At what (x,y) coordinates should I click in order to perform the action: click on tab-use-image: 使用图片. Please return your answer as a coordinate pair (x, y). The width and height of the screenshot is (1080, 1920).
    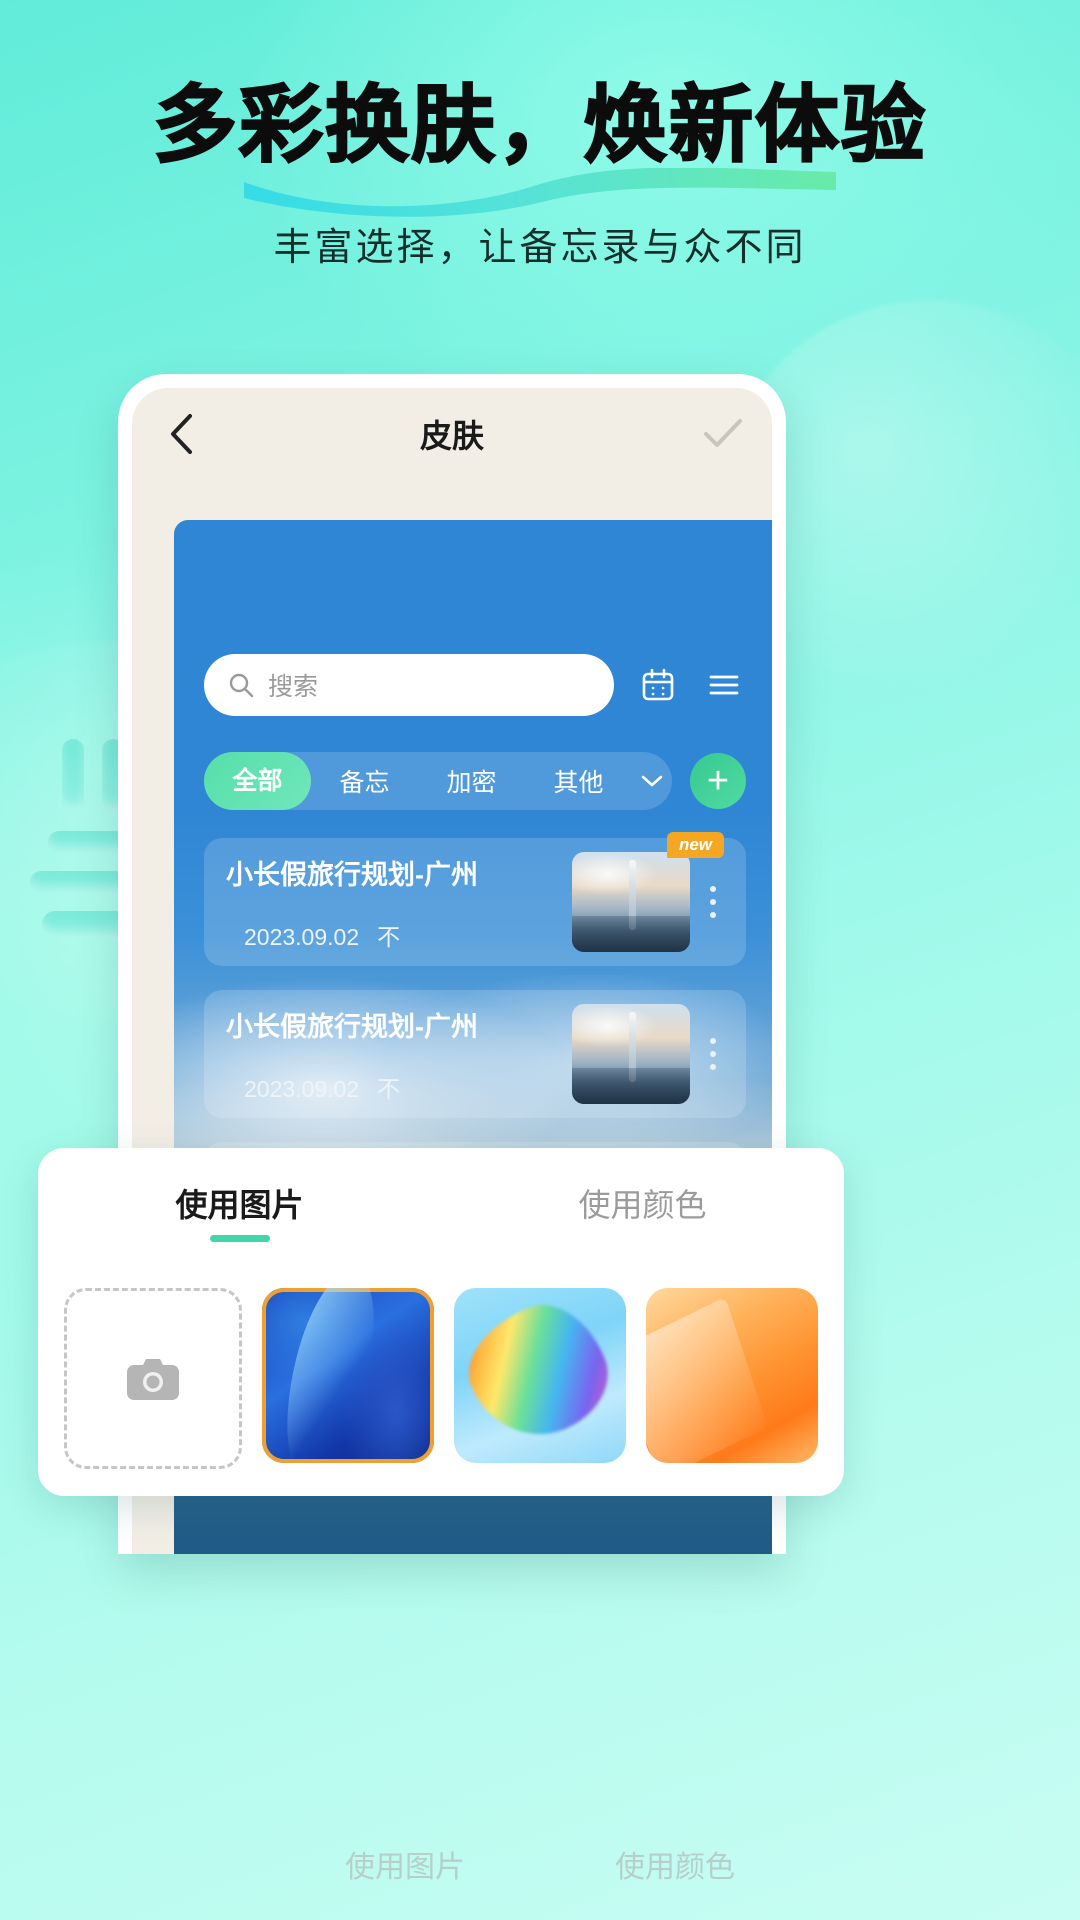
    Looking at the image, I should click on (239, 1203).